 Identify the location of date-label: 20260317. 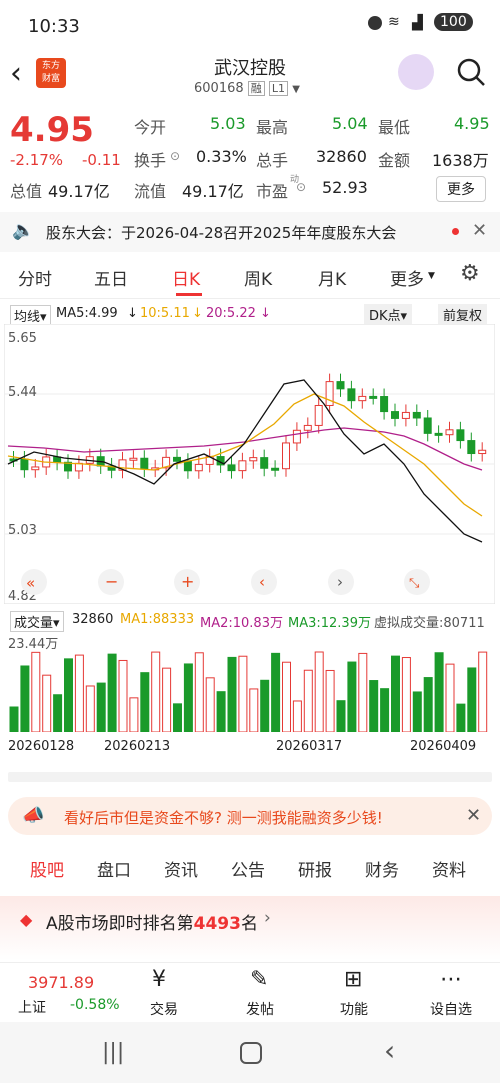
(309, 746).